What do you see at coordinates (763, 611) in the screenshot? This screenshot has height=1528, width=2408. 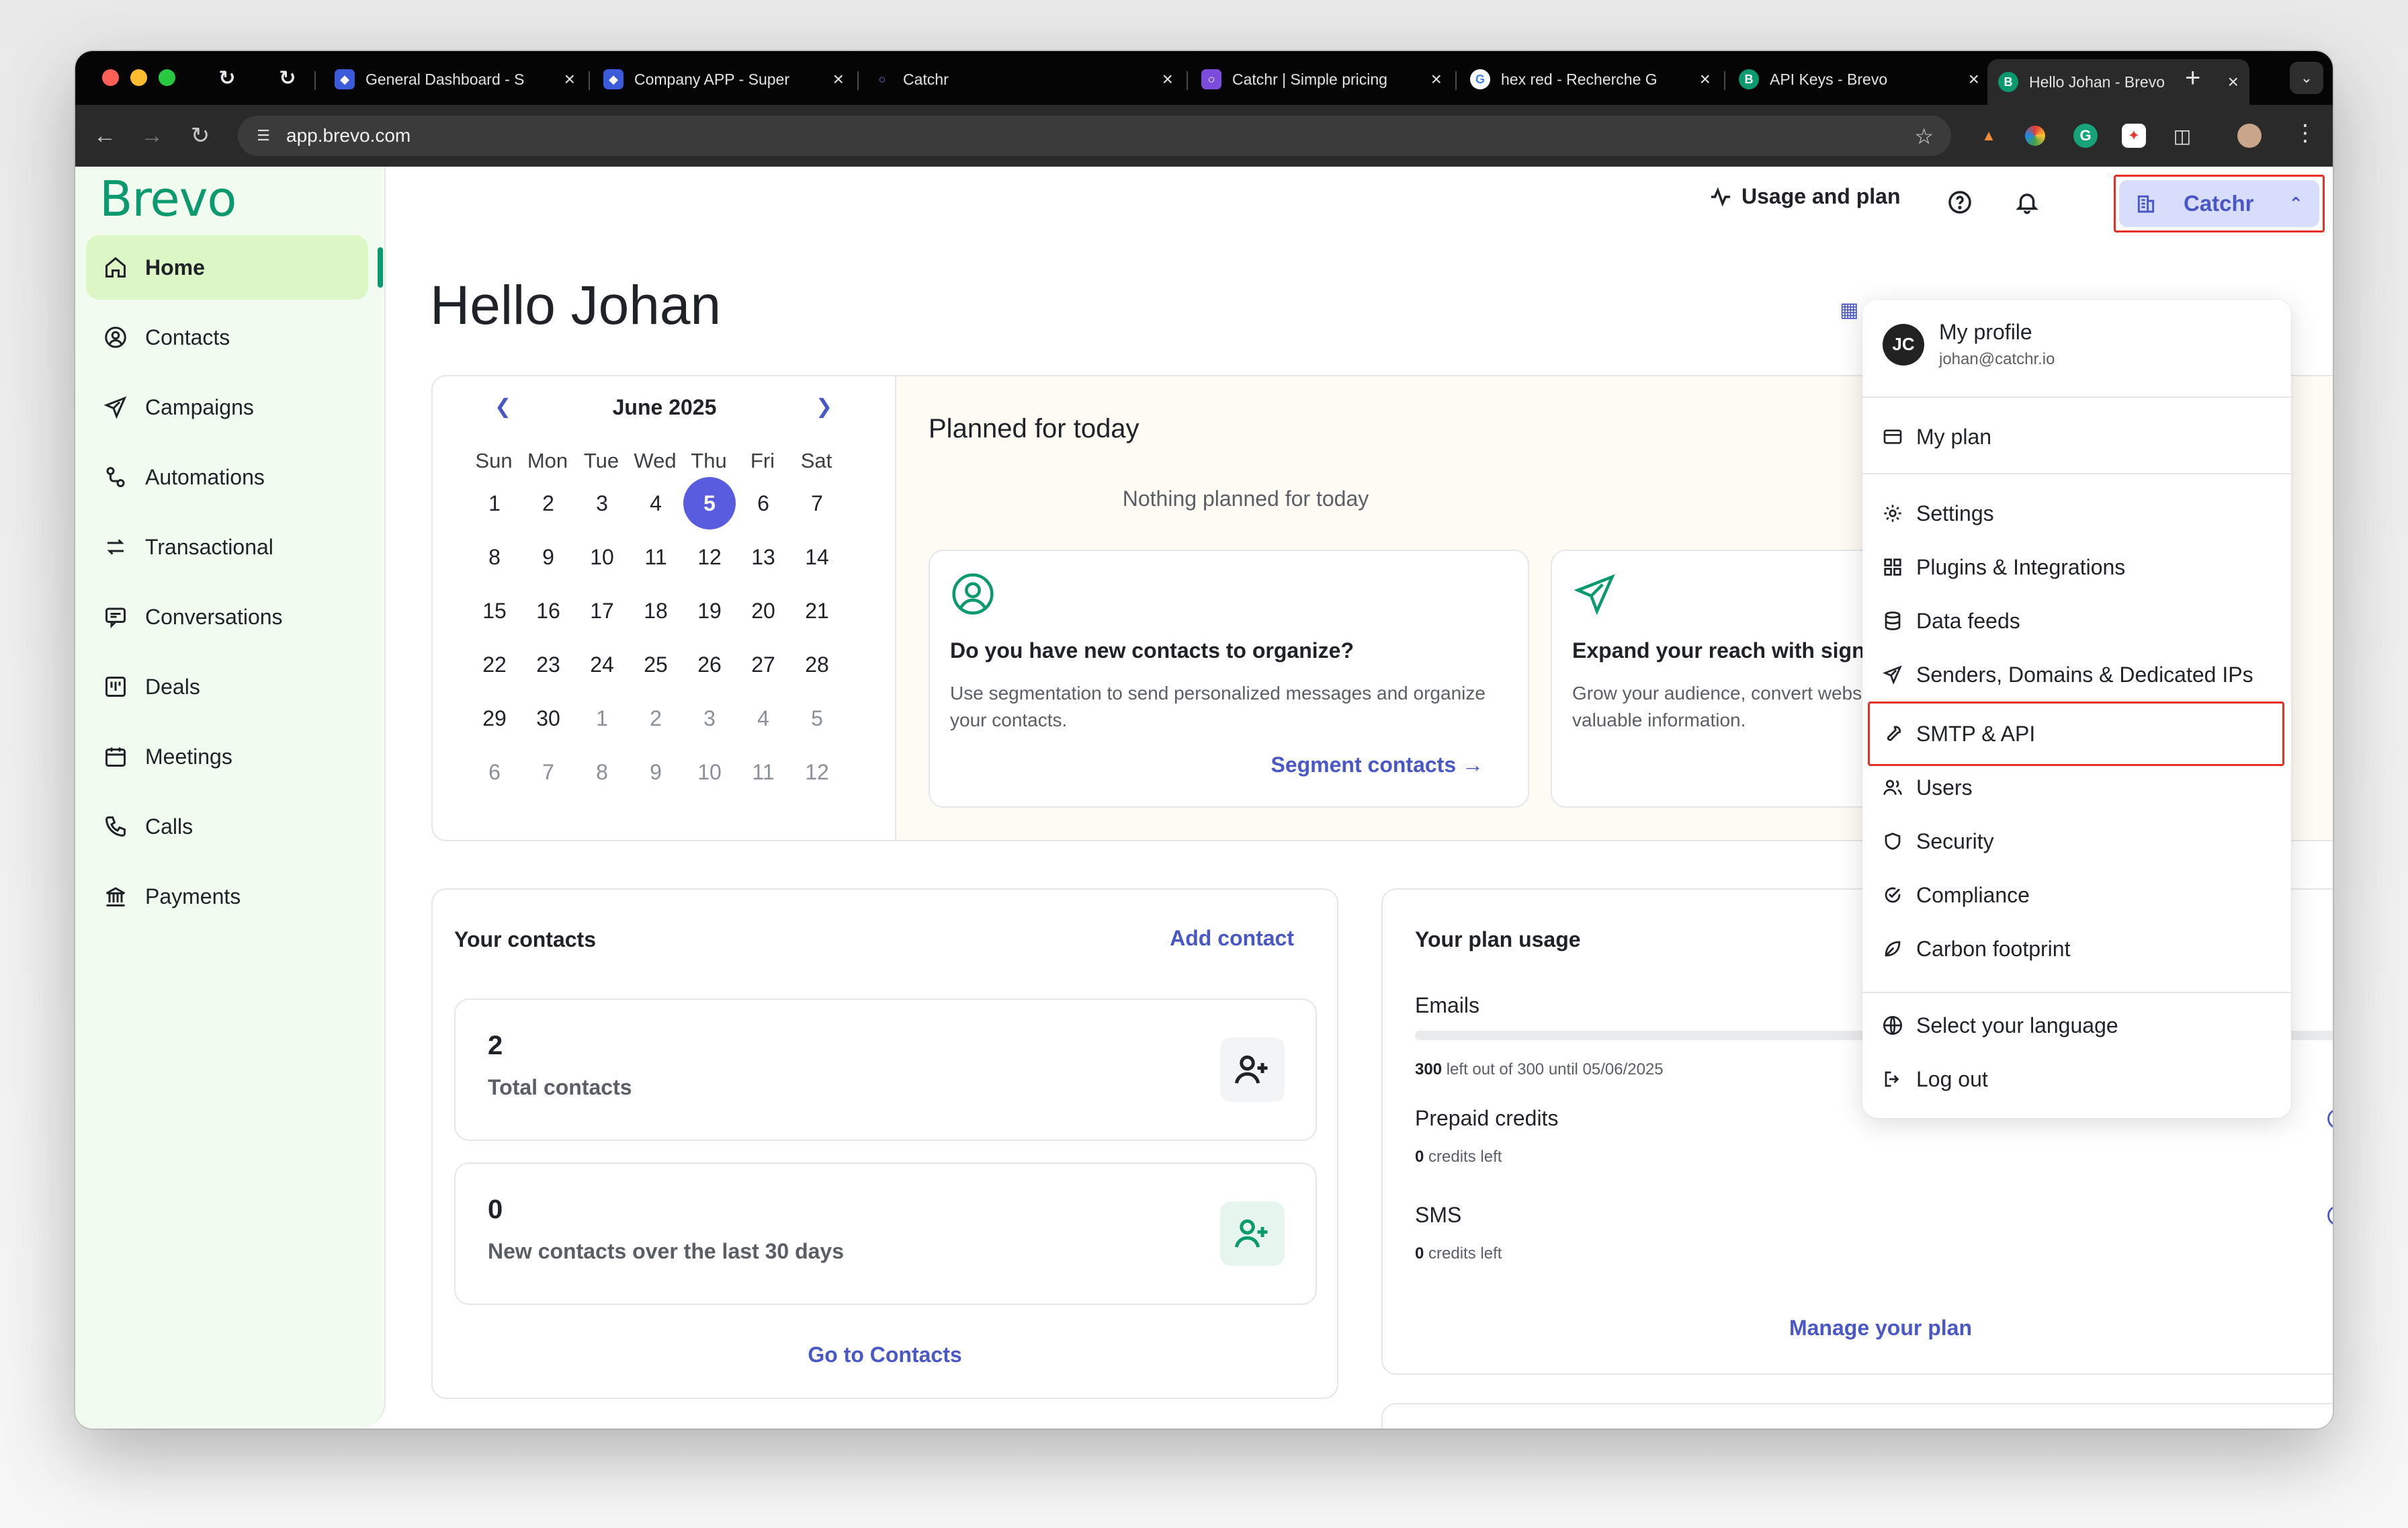 I see `calendar-day: 20` at bounding box center [763, 611].